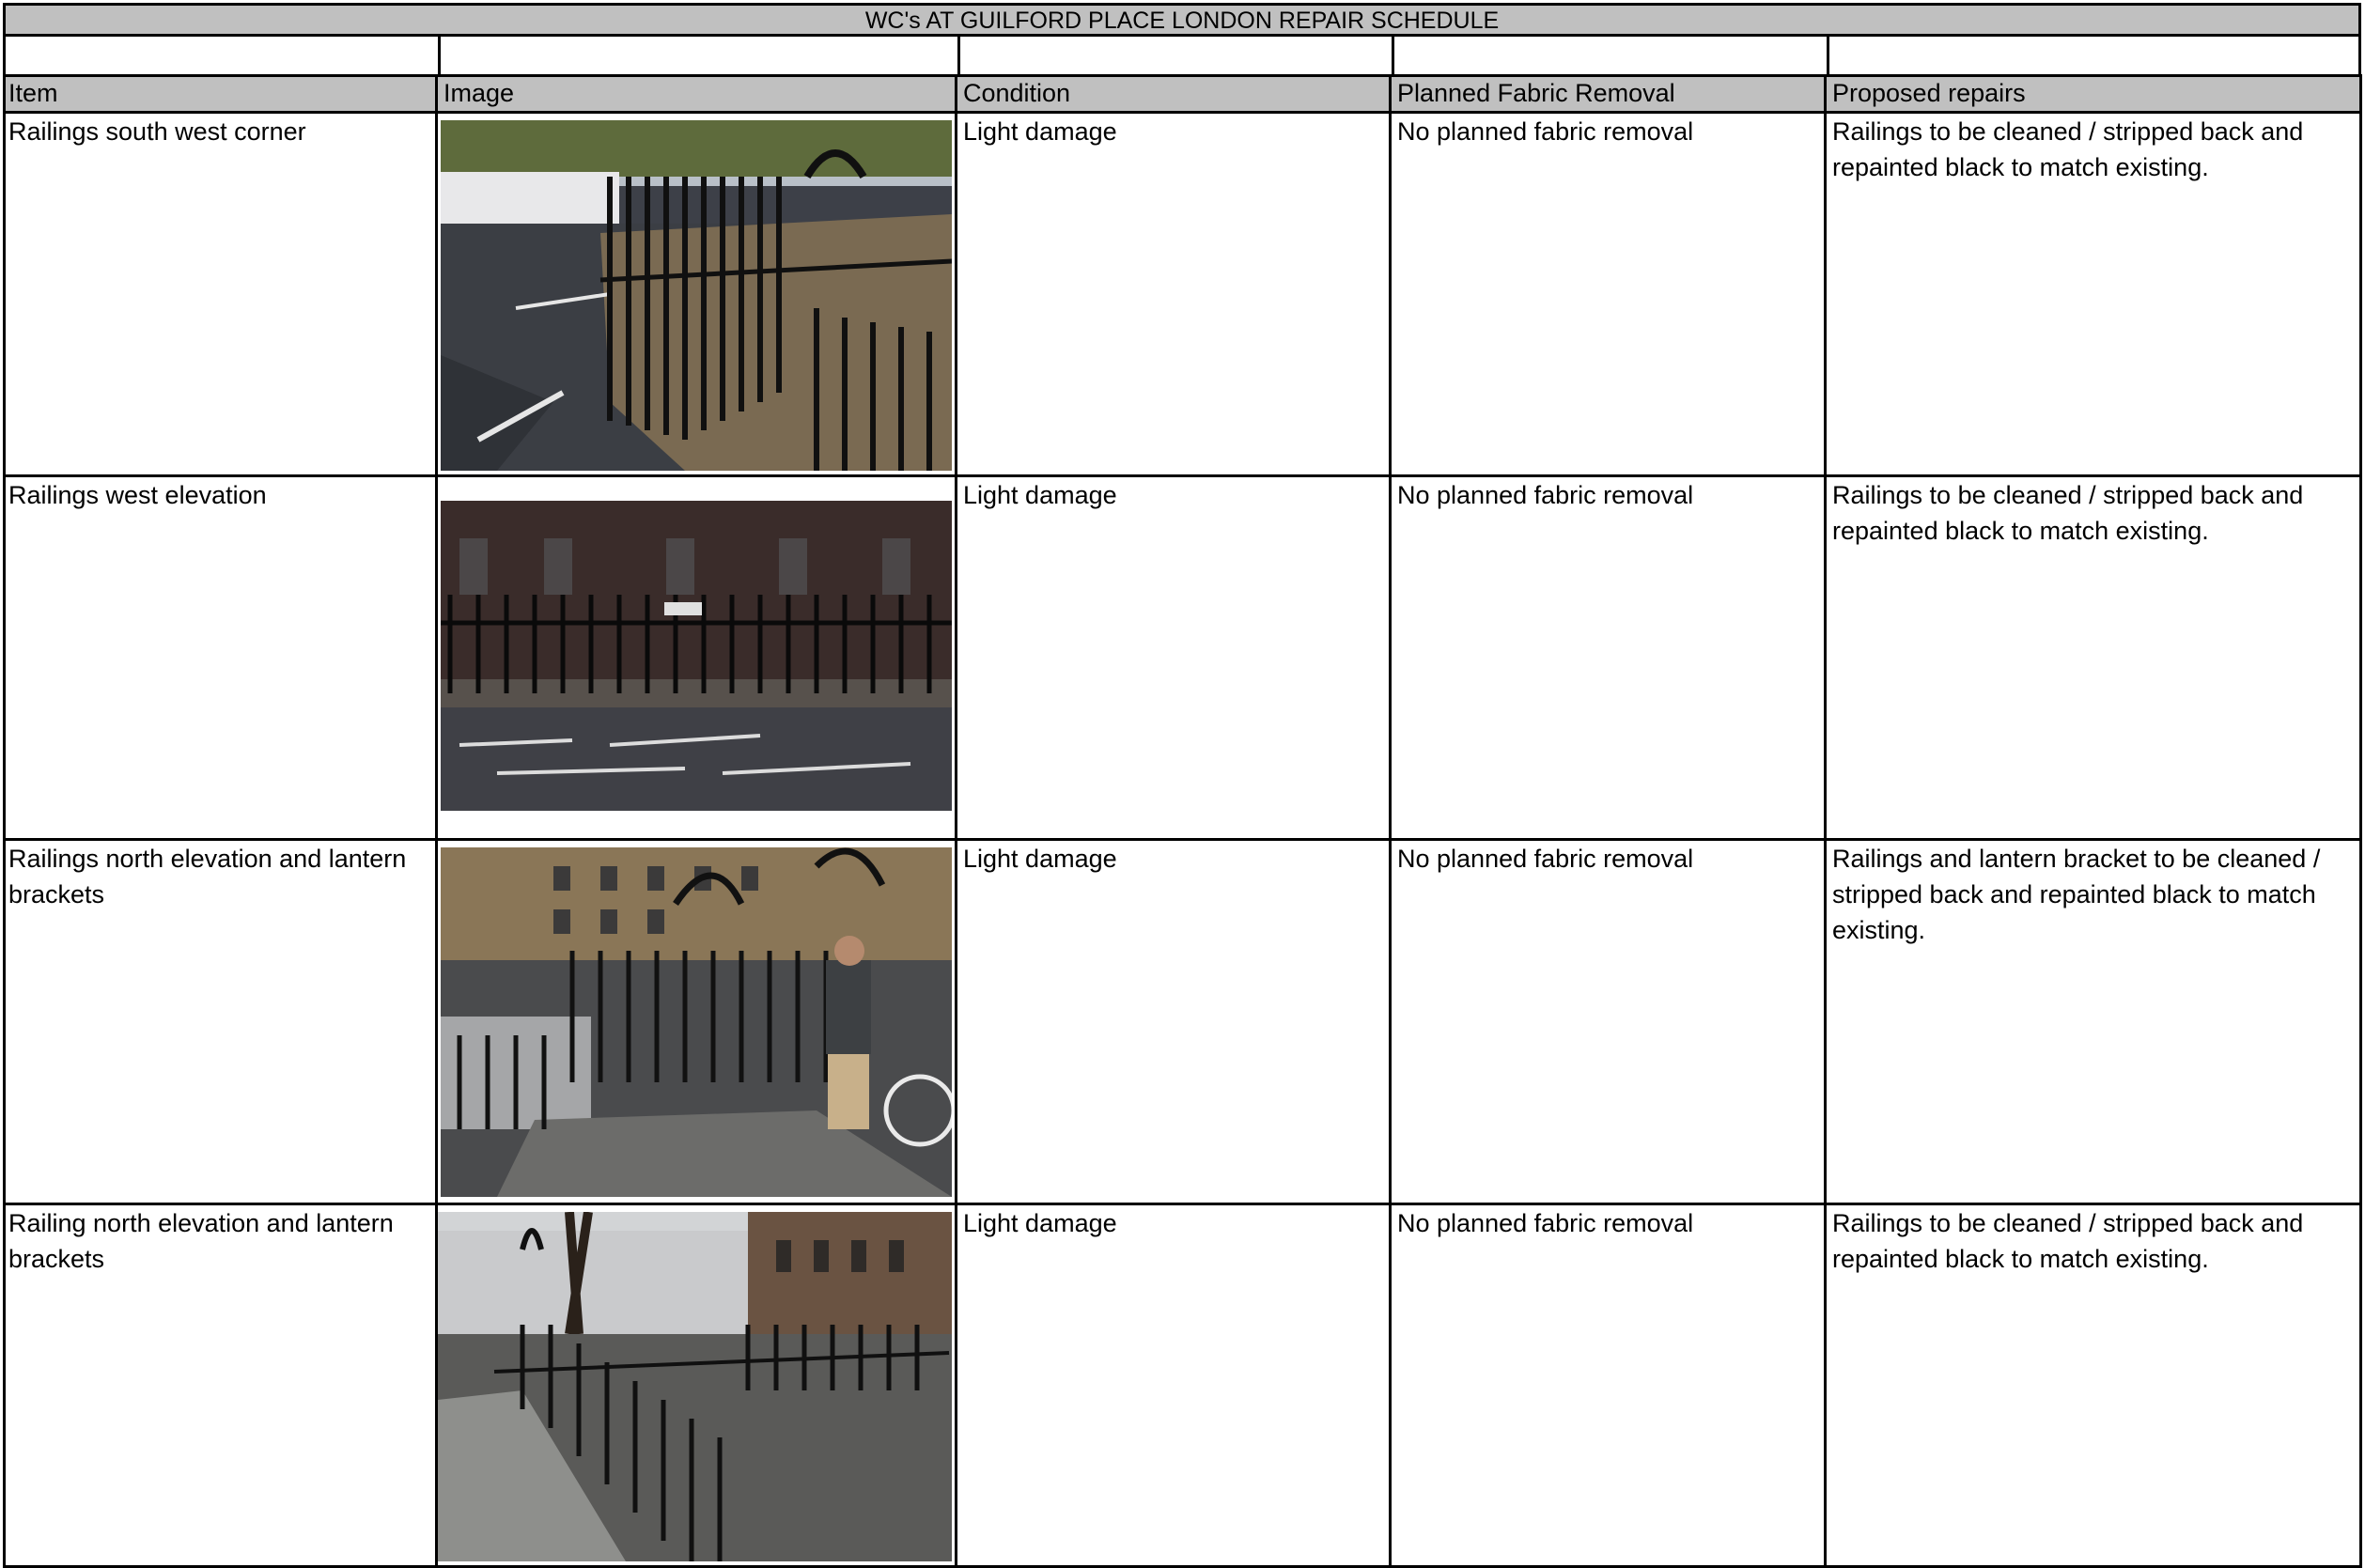 The height and width of the screenshot is (1568, 2365). What do you see at coordinates (137, 495) in the screenshot?
I see `item-cell: Railings west elevation` at bounding box center [137, 495].